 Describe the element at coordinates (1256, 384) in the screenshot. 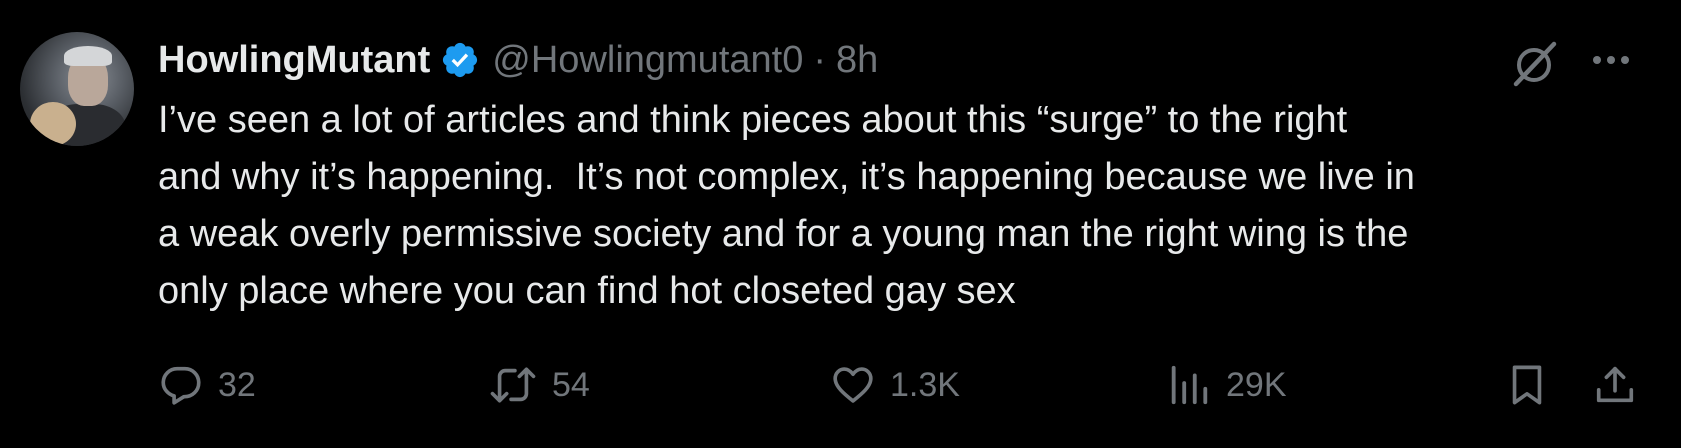

I see `view-count: 29K` at that location.